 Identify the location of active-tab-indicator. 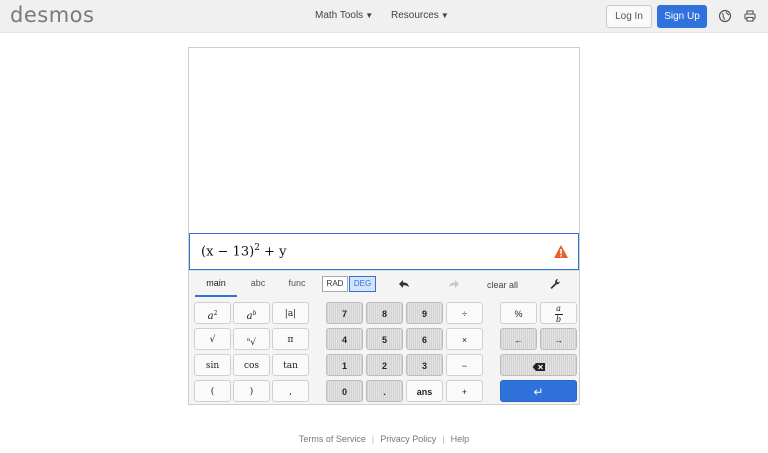
(216, 296).